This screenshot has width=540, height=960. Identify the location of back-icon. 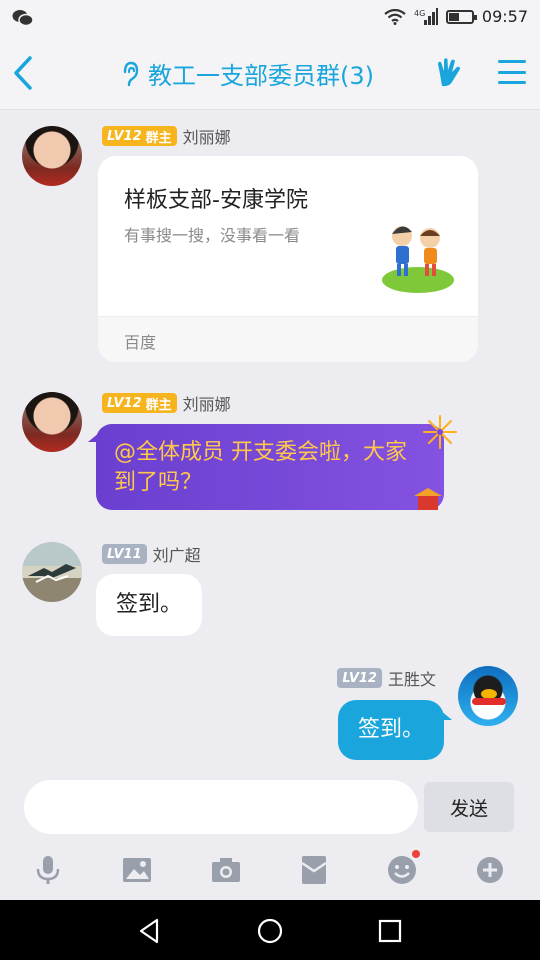
(26, 73).